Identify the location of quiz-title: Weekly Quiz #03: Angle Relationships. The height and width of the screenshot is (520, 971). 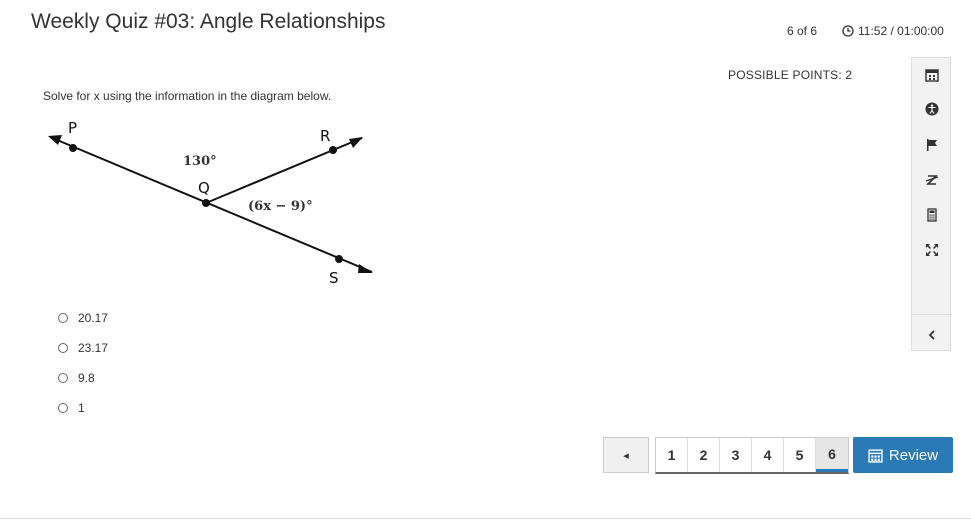
(208, 21).